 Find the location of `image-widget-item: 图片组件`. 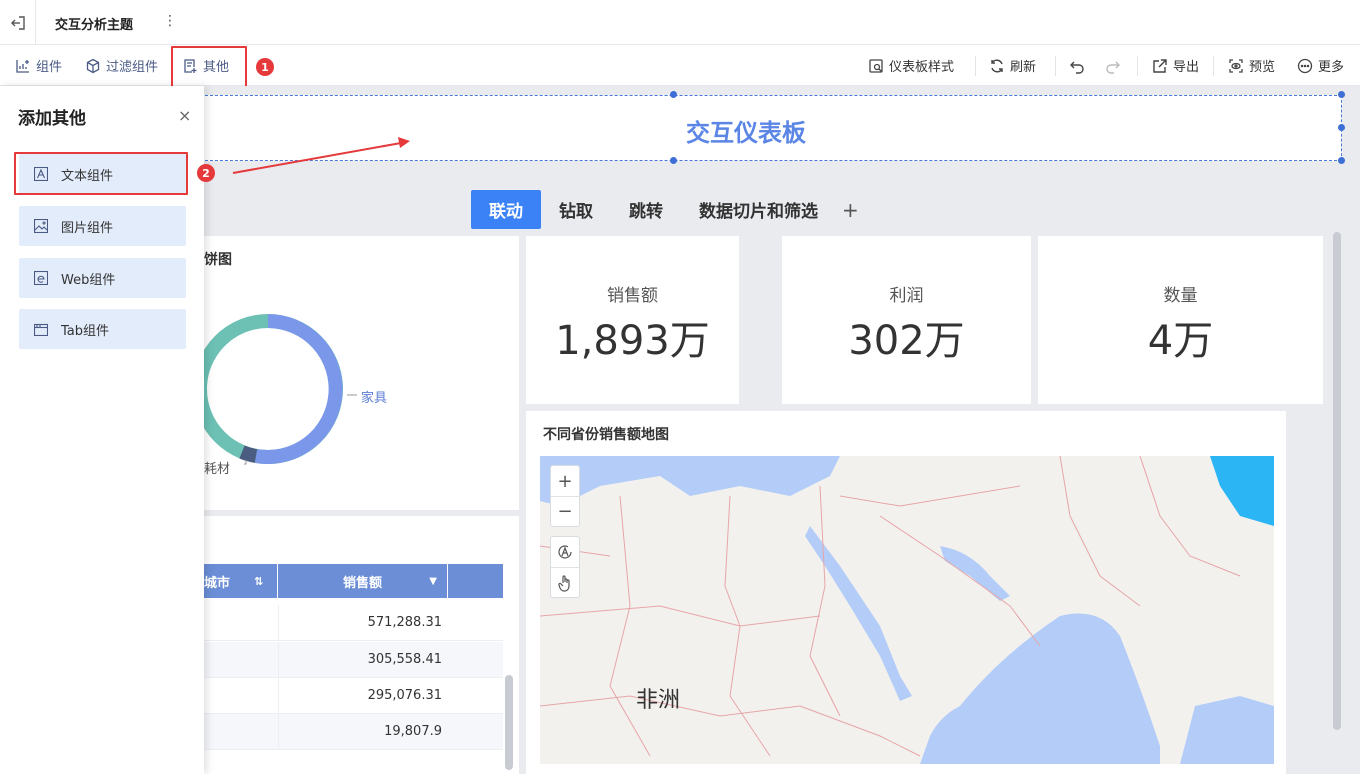

image-widget-item: 图片组件 is located at coordinates (102, 226).